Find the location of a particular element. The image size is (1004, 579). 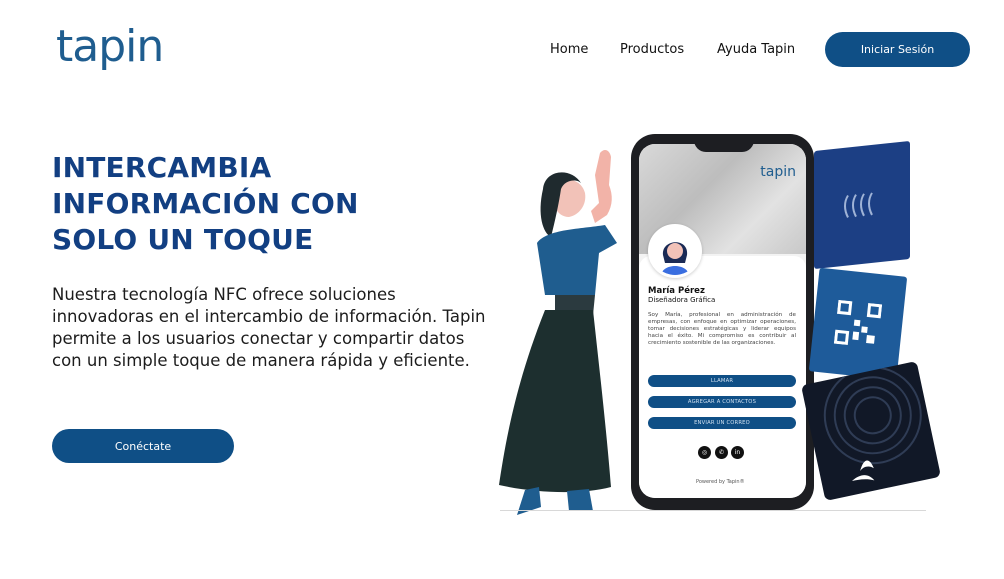

login-button: Iniciar Sesión is located at coordinates (897, 49).